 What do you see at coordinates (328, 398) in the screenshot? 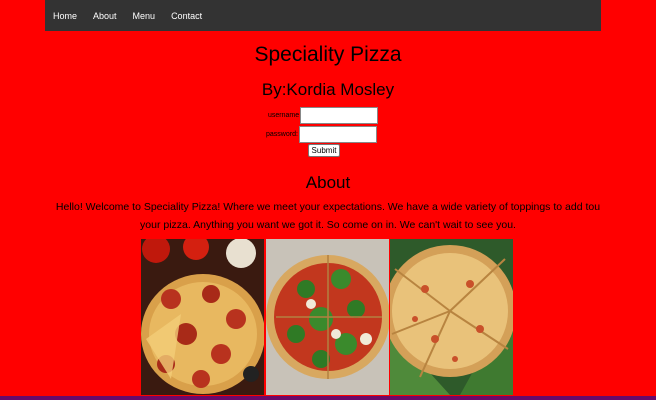
I see `bottom-edge-strip` at bounding box center [328, 398].